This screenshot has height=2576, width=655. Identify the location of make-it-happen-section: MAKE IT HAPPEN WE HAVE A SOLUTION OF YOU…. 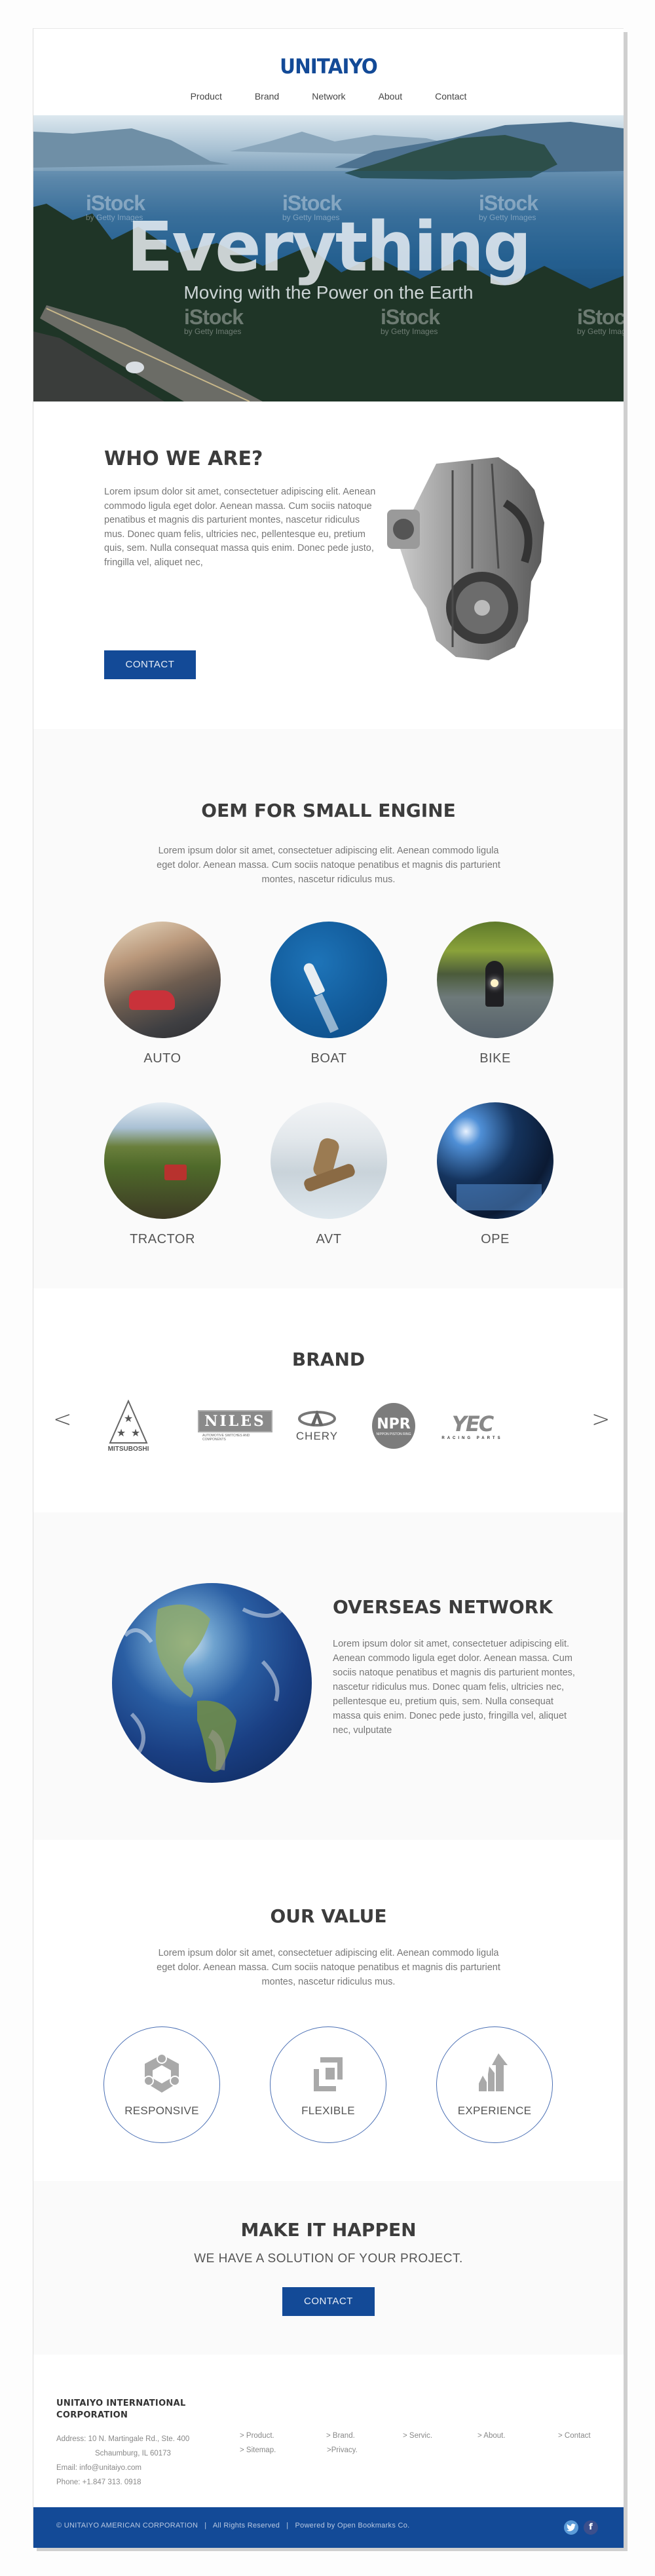
(328, 2268).